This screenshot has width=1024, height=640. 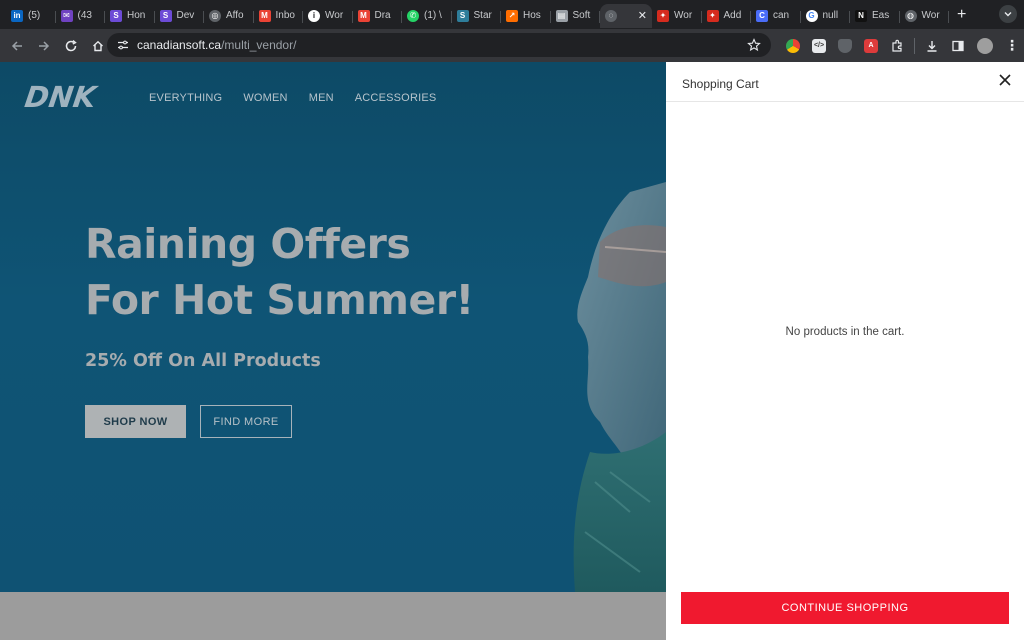 I want to click on hero-headline-line-1: Raining Offers, so click(x=248, y=244).